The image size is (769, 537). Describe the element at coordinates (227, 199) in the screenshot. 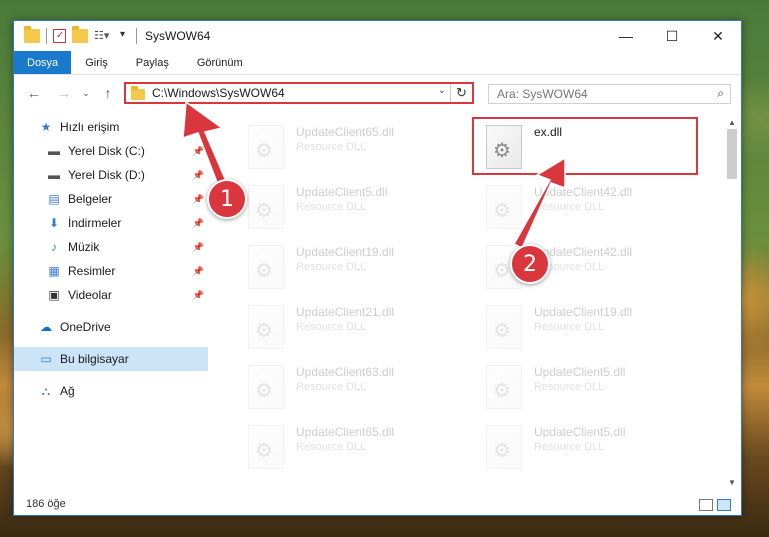

I see `step-1-badge: 1` at that location.